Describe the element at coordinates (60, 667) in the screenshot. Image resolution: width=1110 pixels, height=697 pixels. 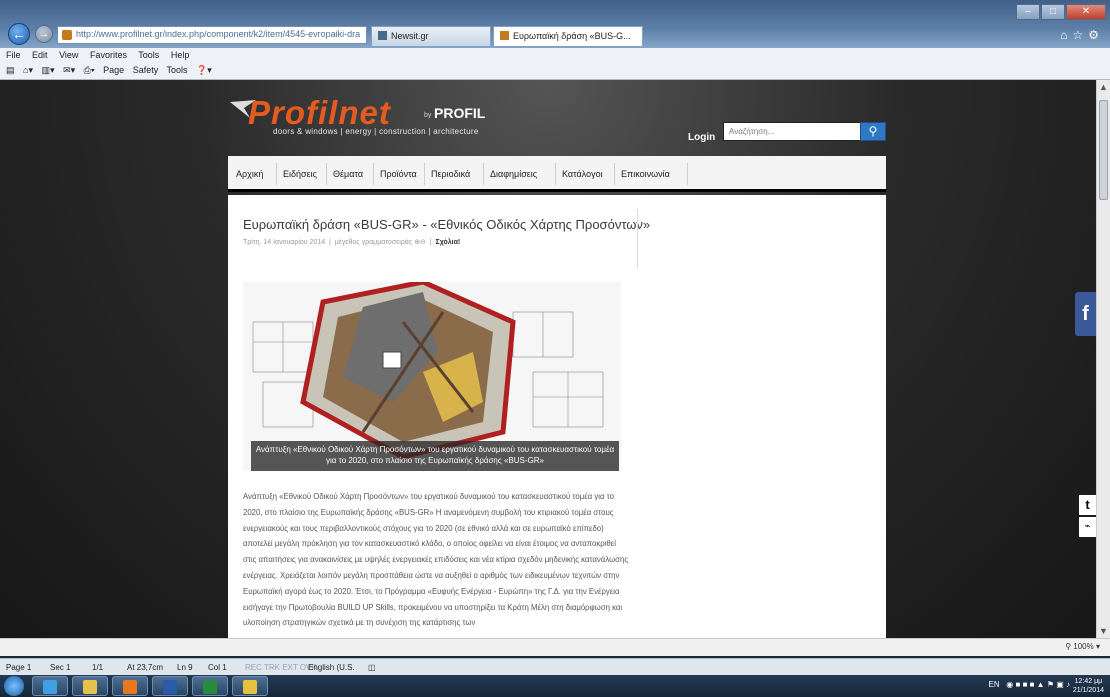
I see `word-section: Sec 1` at that location.